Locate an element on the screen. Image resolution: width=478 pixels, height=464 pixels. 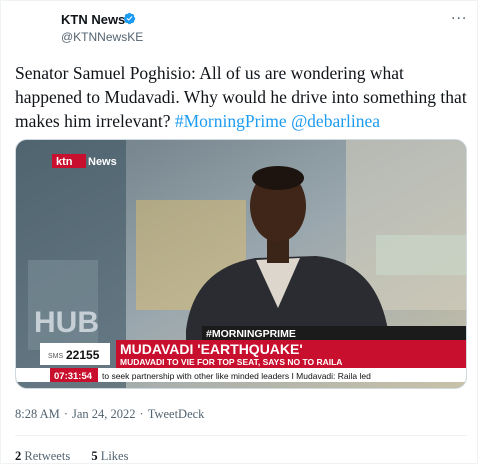
sms-label: SMS is located at coordinates (56, 356).